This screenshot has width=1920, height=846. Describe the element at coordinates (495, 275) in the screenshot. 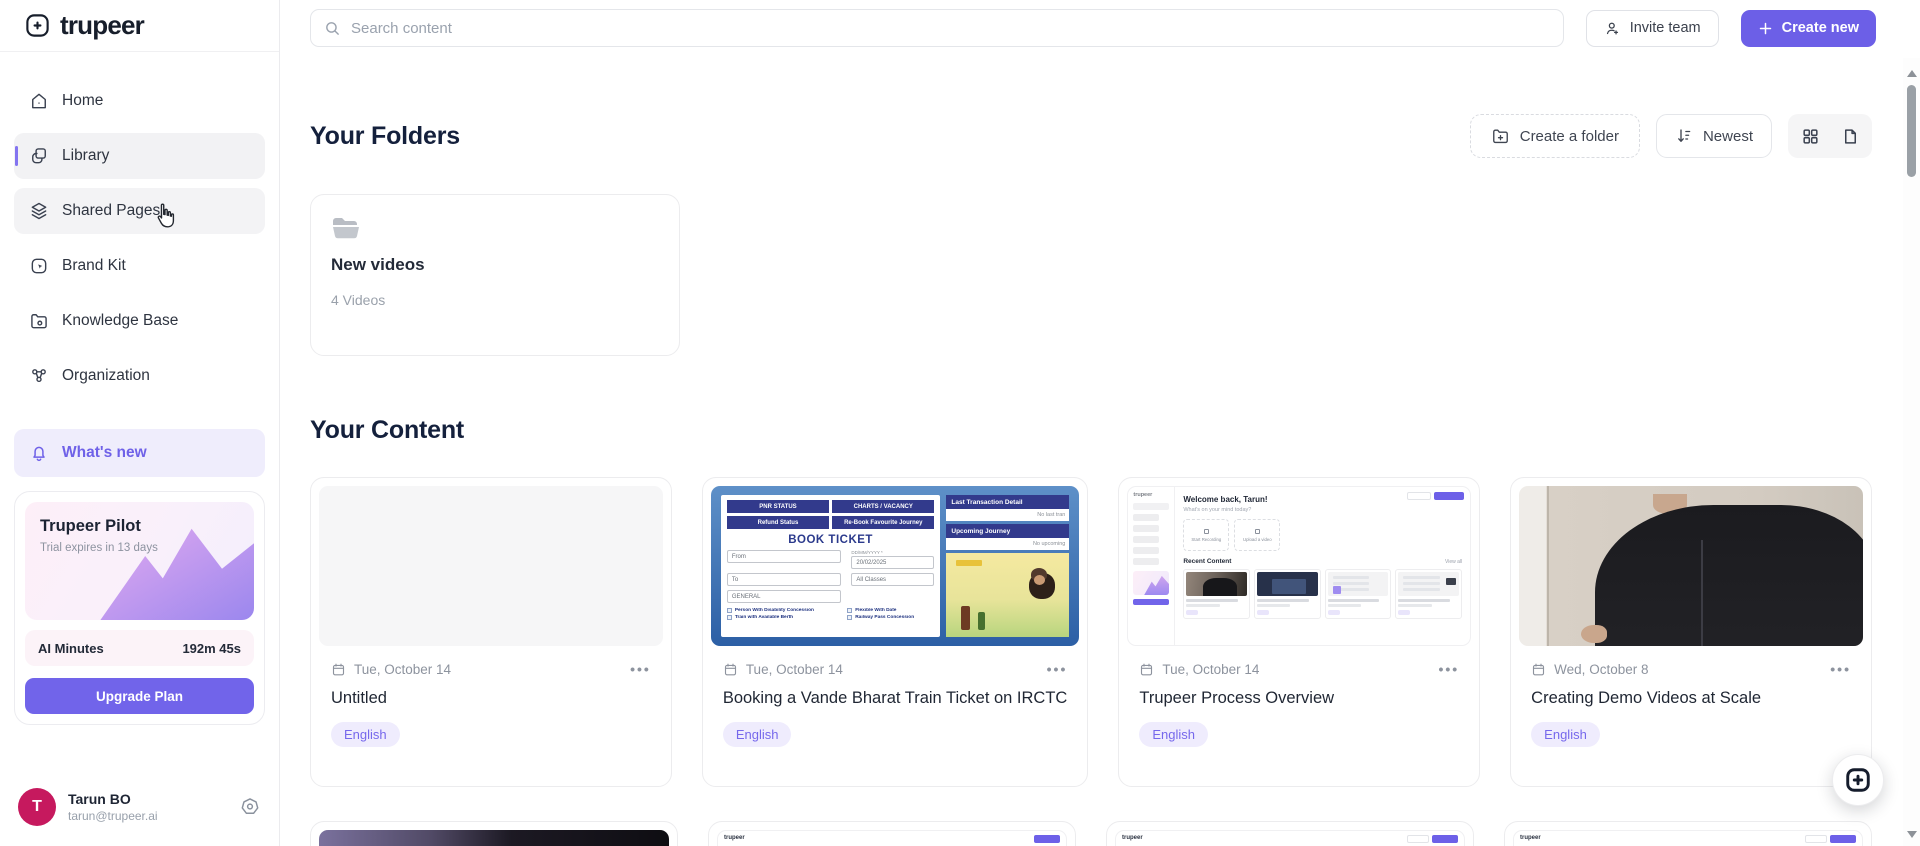

I see `folder-card-new-videos: New videos 4 Videos` at that location.